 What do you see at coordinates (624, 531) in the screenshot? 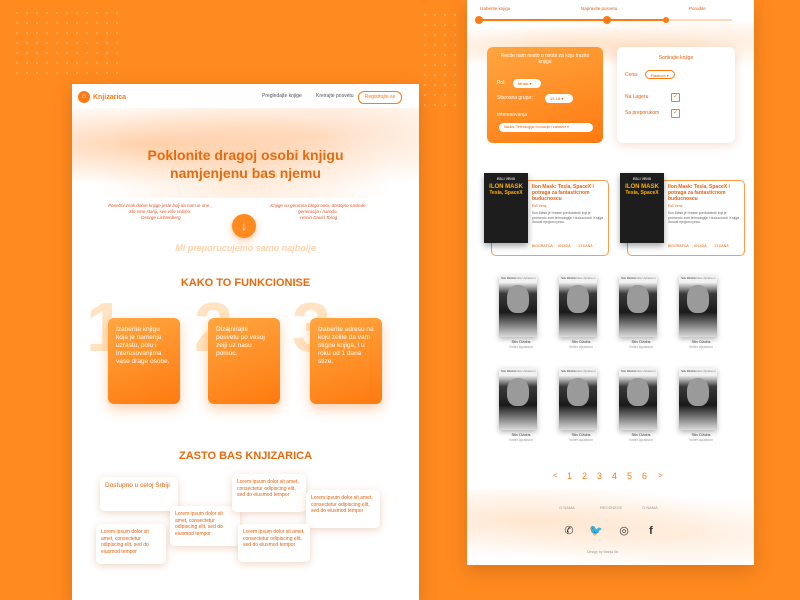
I see `instagram-icon: ◎` at bounding box center [624, 531].